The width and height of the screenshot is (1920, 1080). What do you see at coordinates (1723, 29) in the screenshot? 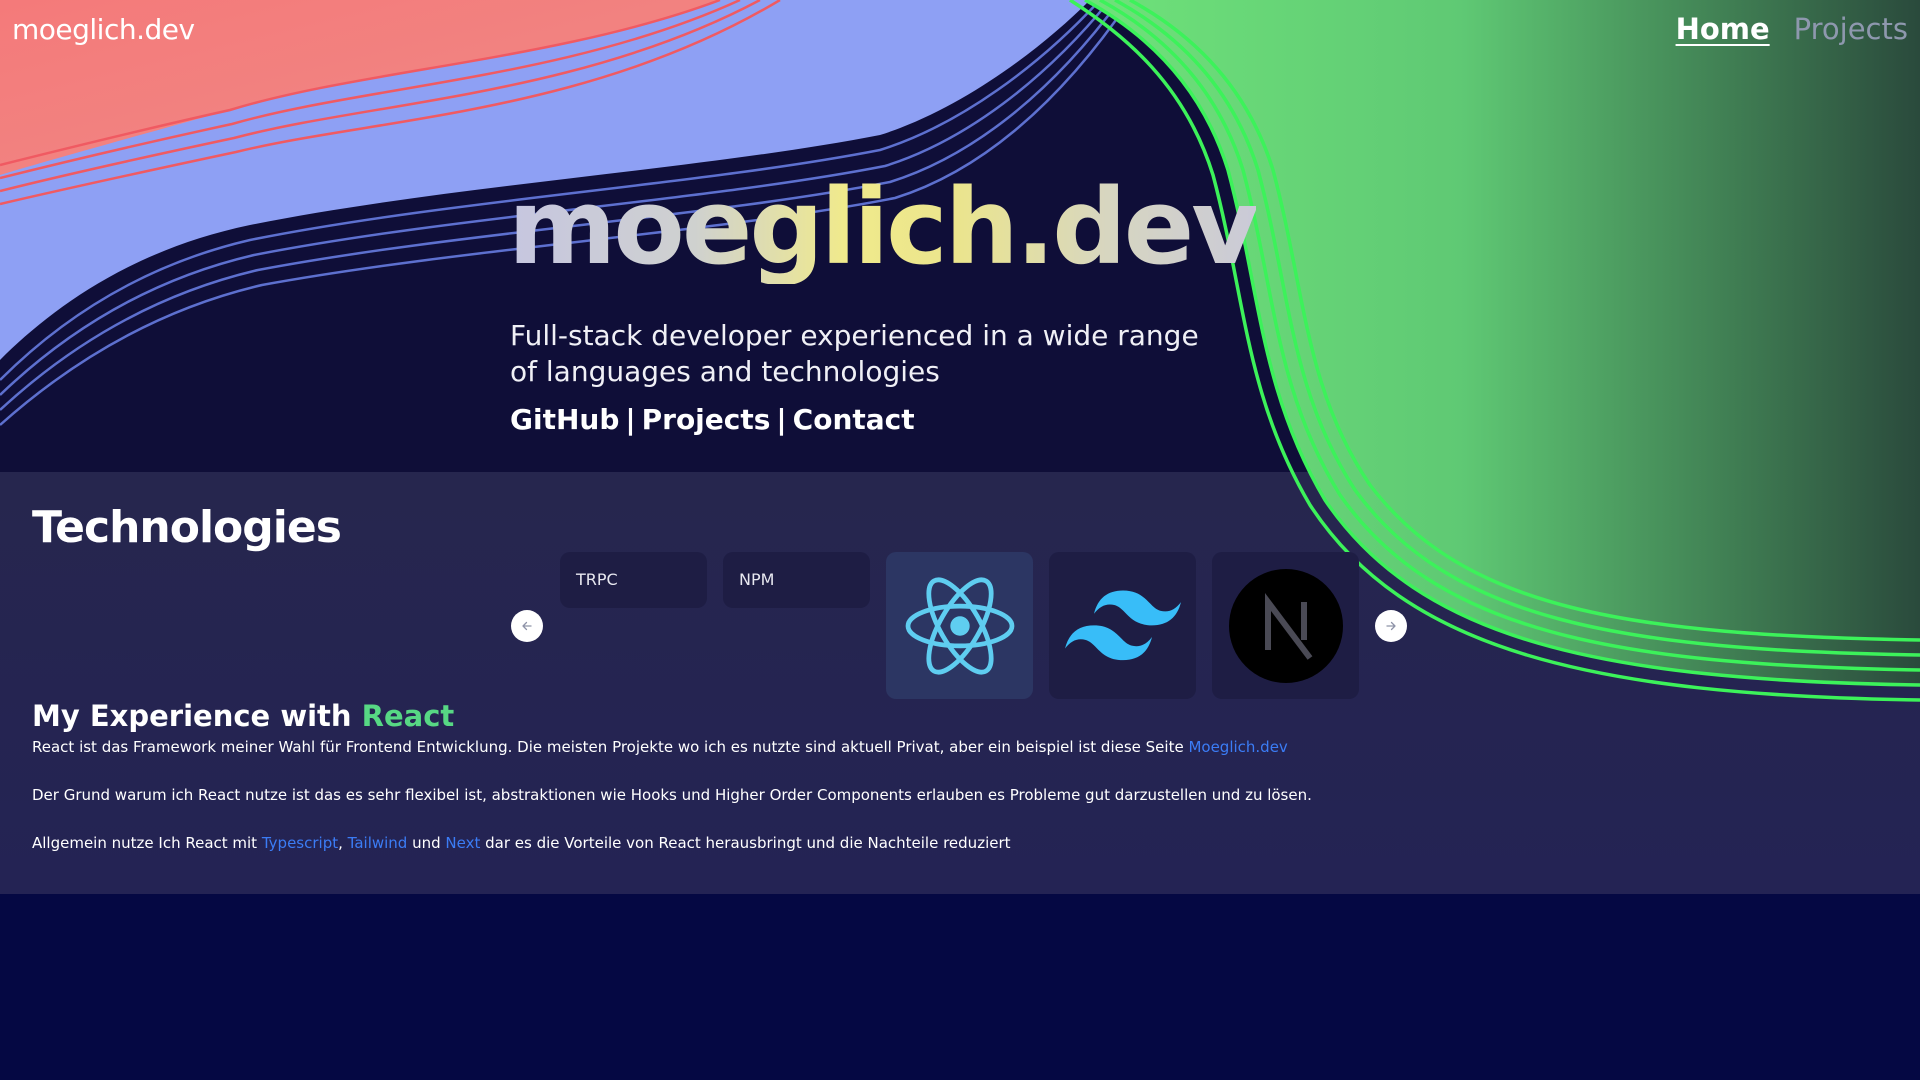
I see `nav-link-home: Home` at bounding box center [1723, 29].